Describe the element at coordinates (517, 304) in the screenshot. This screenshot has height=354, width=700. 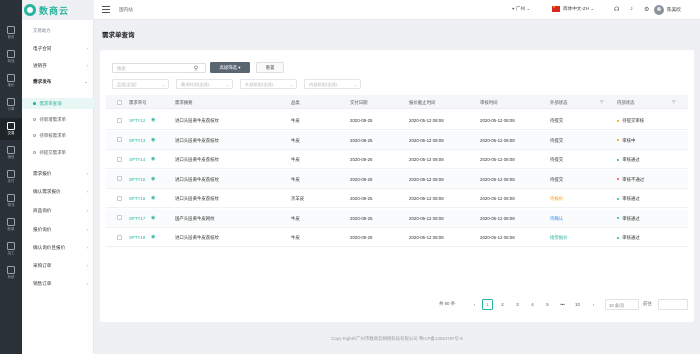
I see `page-button: 3` at that location.